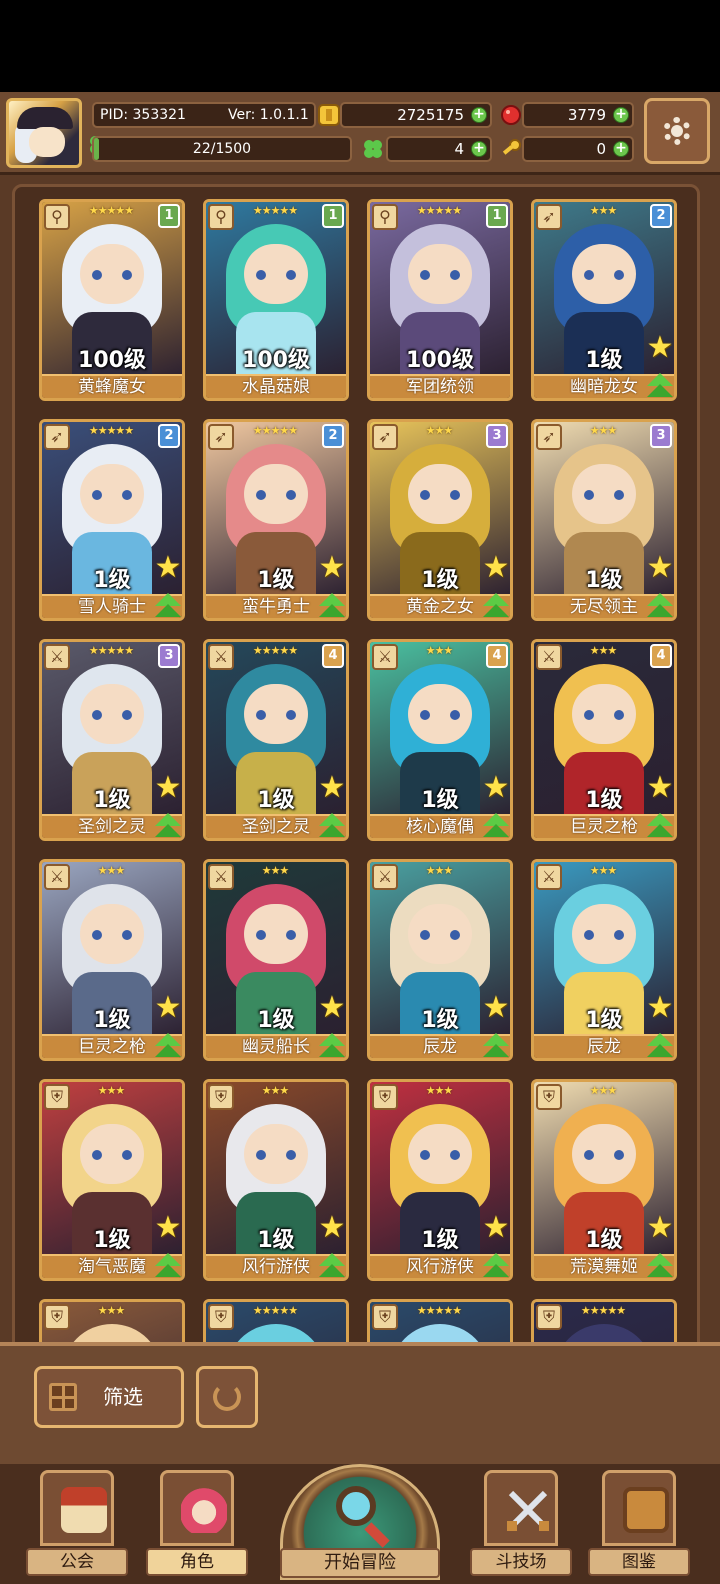 This screenshot has width=720, height=1584. Describe the element at coordinates (440, 520) in the screenshot. I see `hero-card: ➶ ★★★ 3 1级 黄金之女` at that location.